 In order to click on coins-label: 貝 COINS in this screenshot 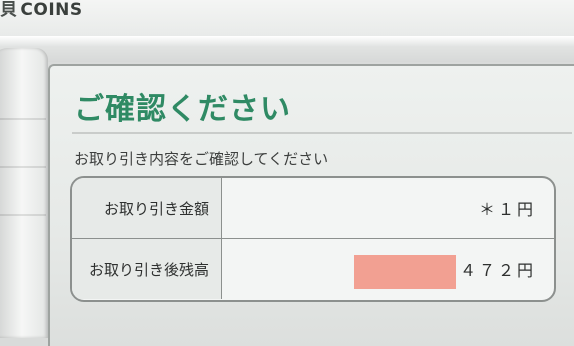, I will do `click(41, 11)`.